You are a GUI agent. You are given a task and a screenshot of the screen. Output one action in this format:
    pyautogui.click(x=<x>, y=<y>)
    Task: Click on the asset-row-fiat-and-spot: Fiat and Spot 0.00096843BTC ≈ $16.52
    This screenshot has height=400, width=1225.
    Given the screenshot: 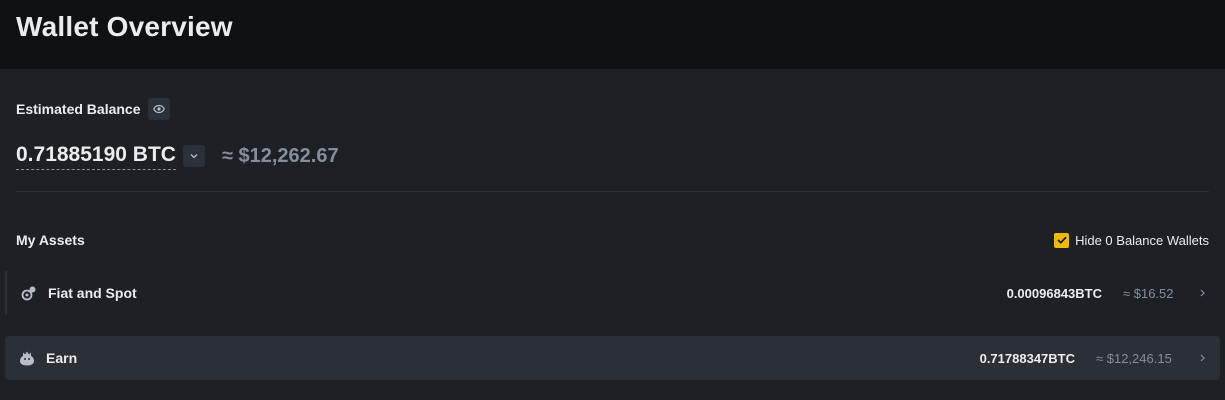 What is the action you would take?
    pyautogui.click(x=612, y=293)
    